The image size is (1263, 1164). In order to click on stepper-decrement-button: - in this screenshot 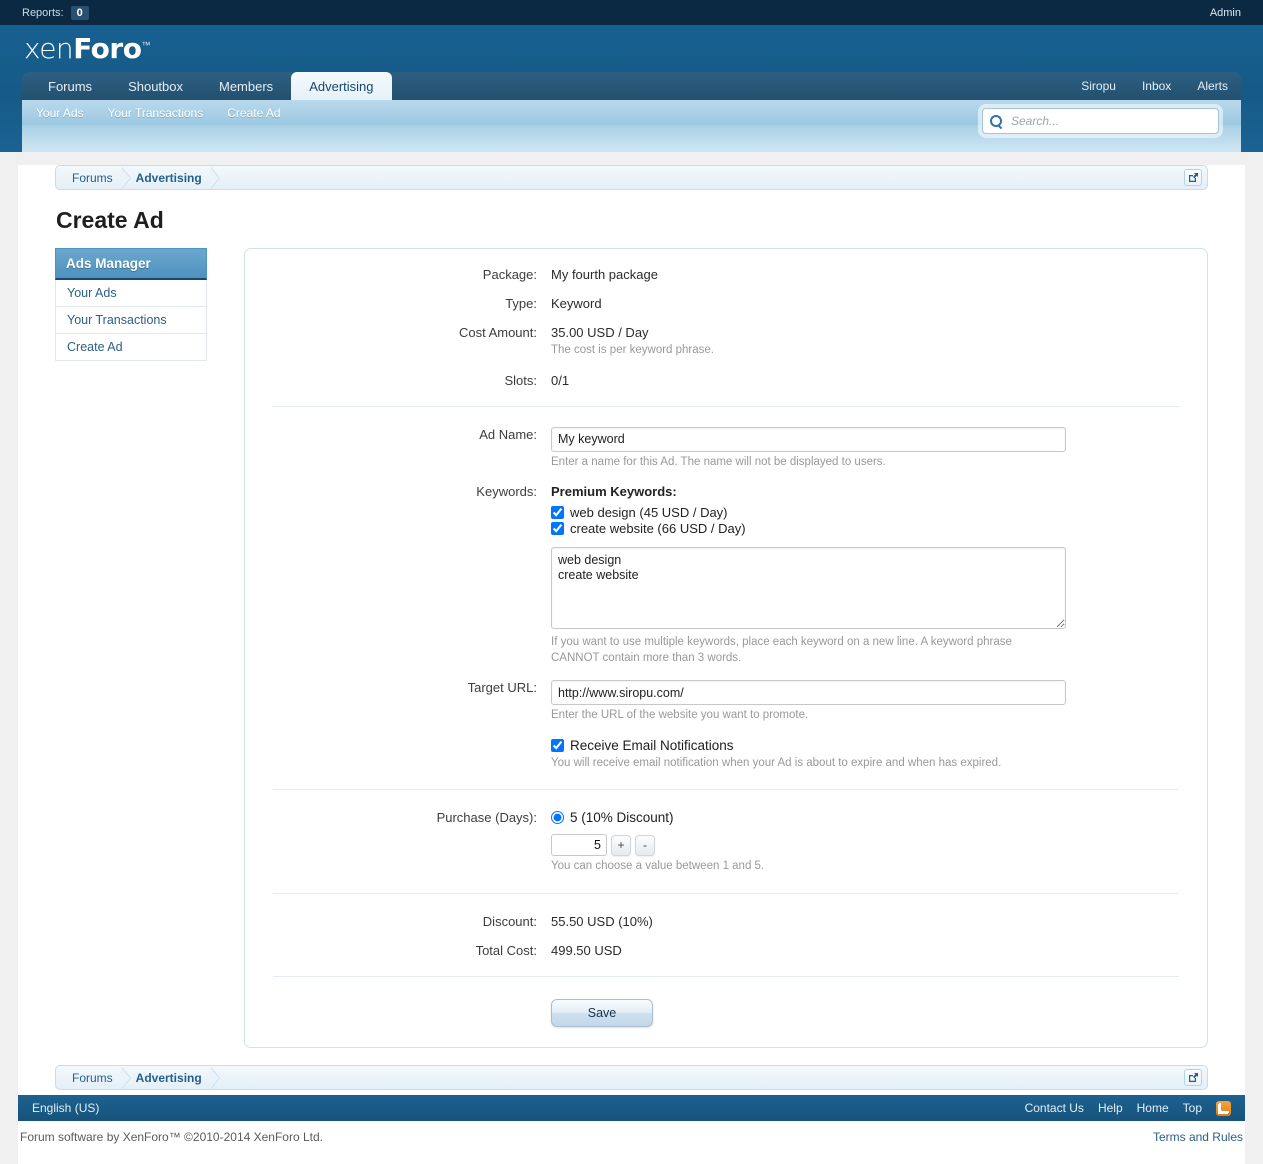, I will do `click(645, 845)`.